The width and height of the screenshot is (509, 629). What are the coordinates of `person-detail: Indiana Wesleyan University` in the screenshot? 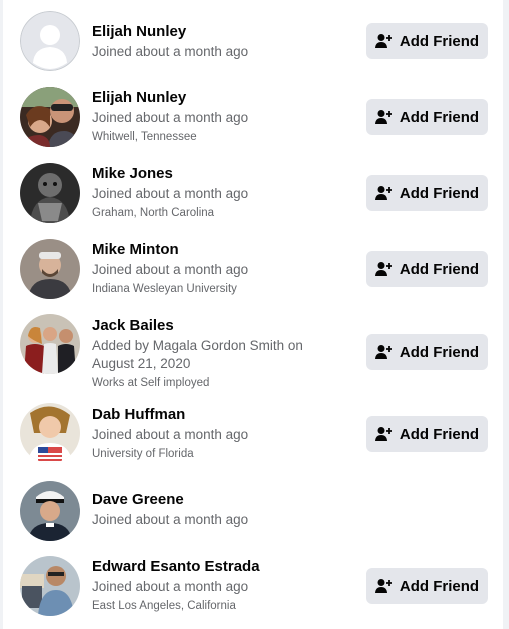 It's located at (164, 289).